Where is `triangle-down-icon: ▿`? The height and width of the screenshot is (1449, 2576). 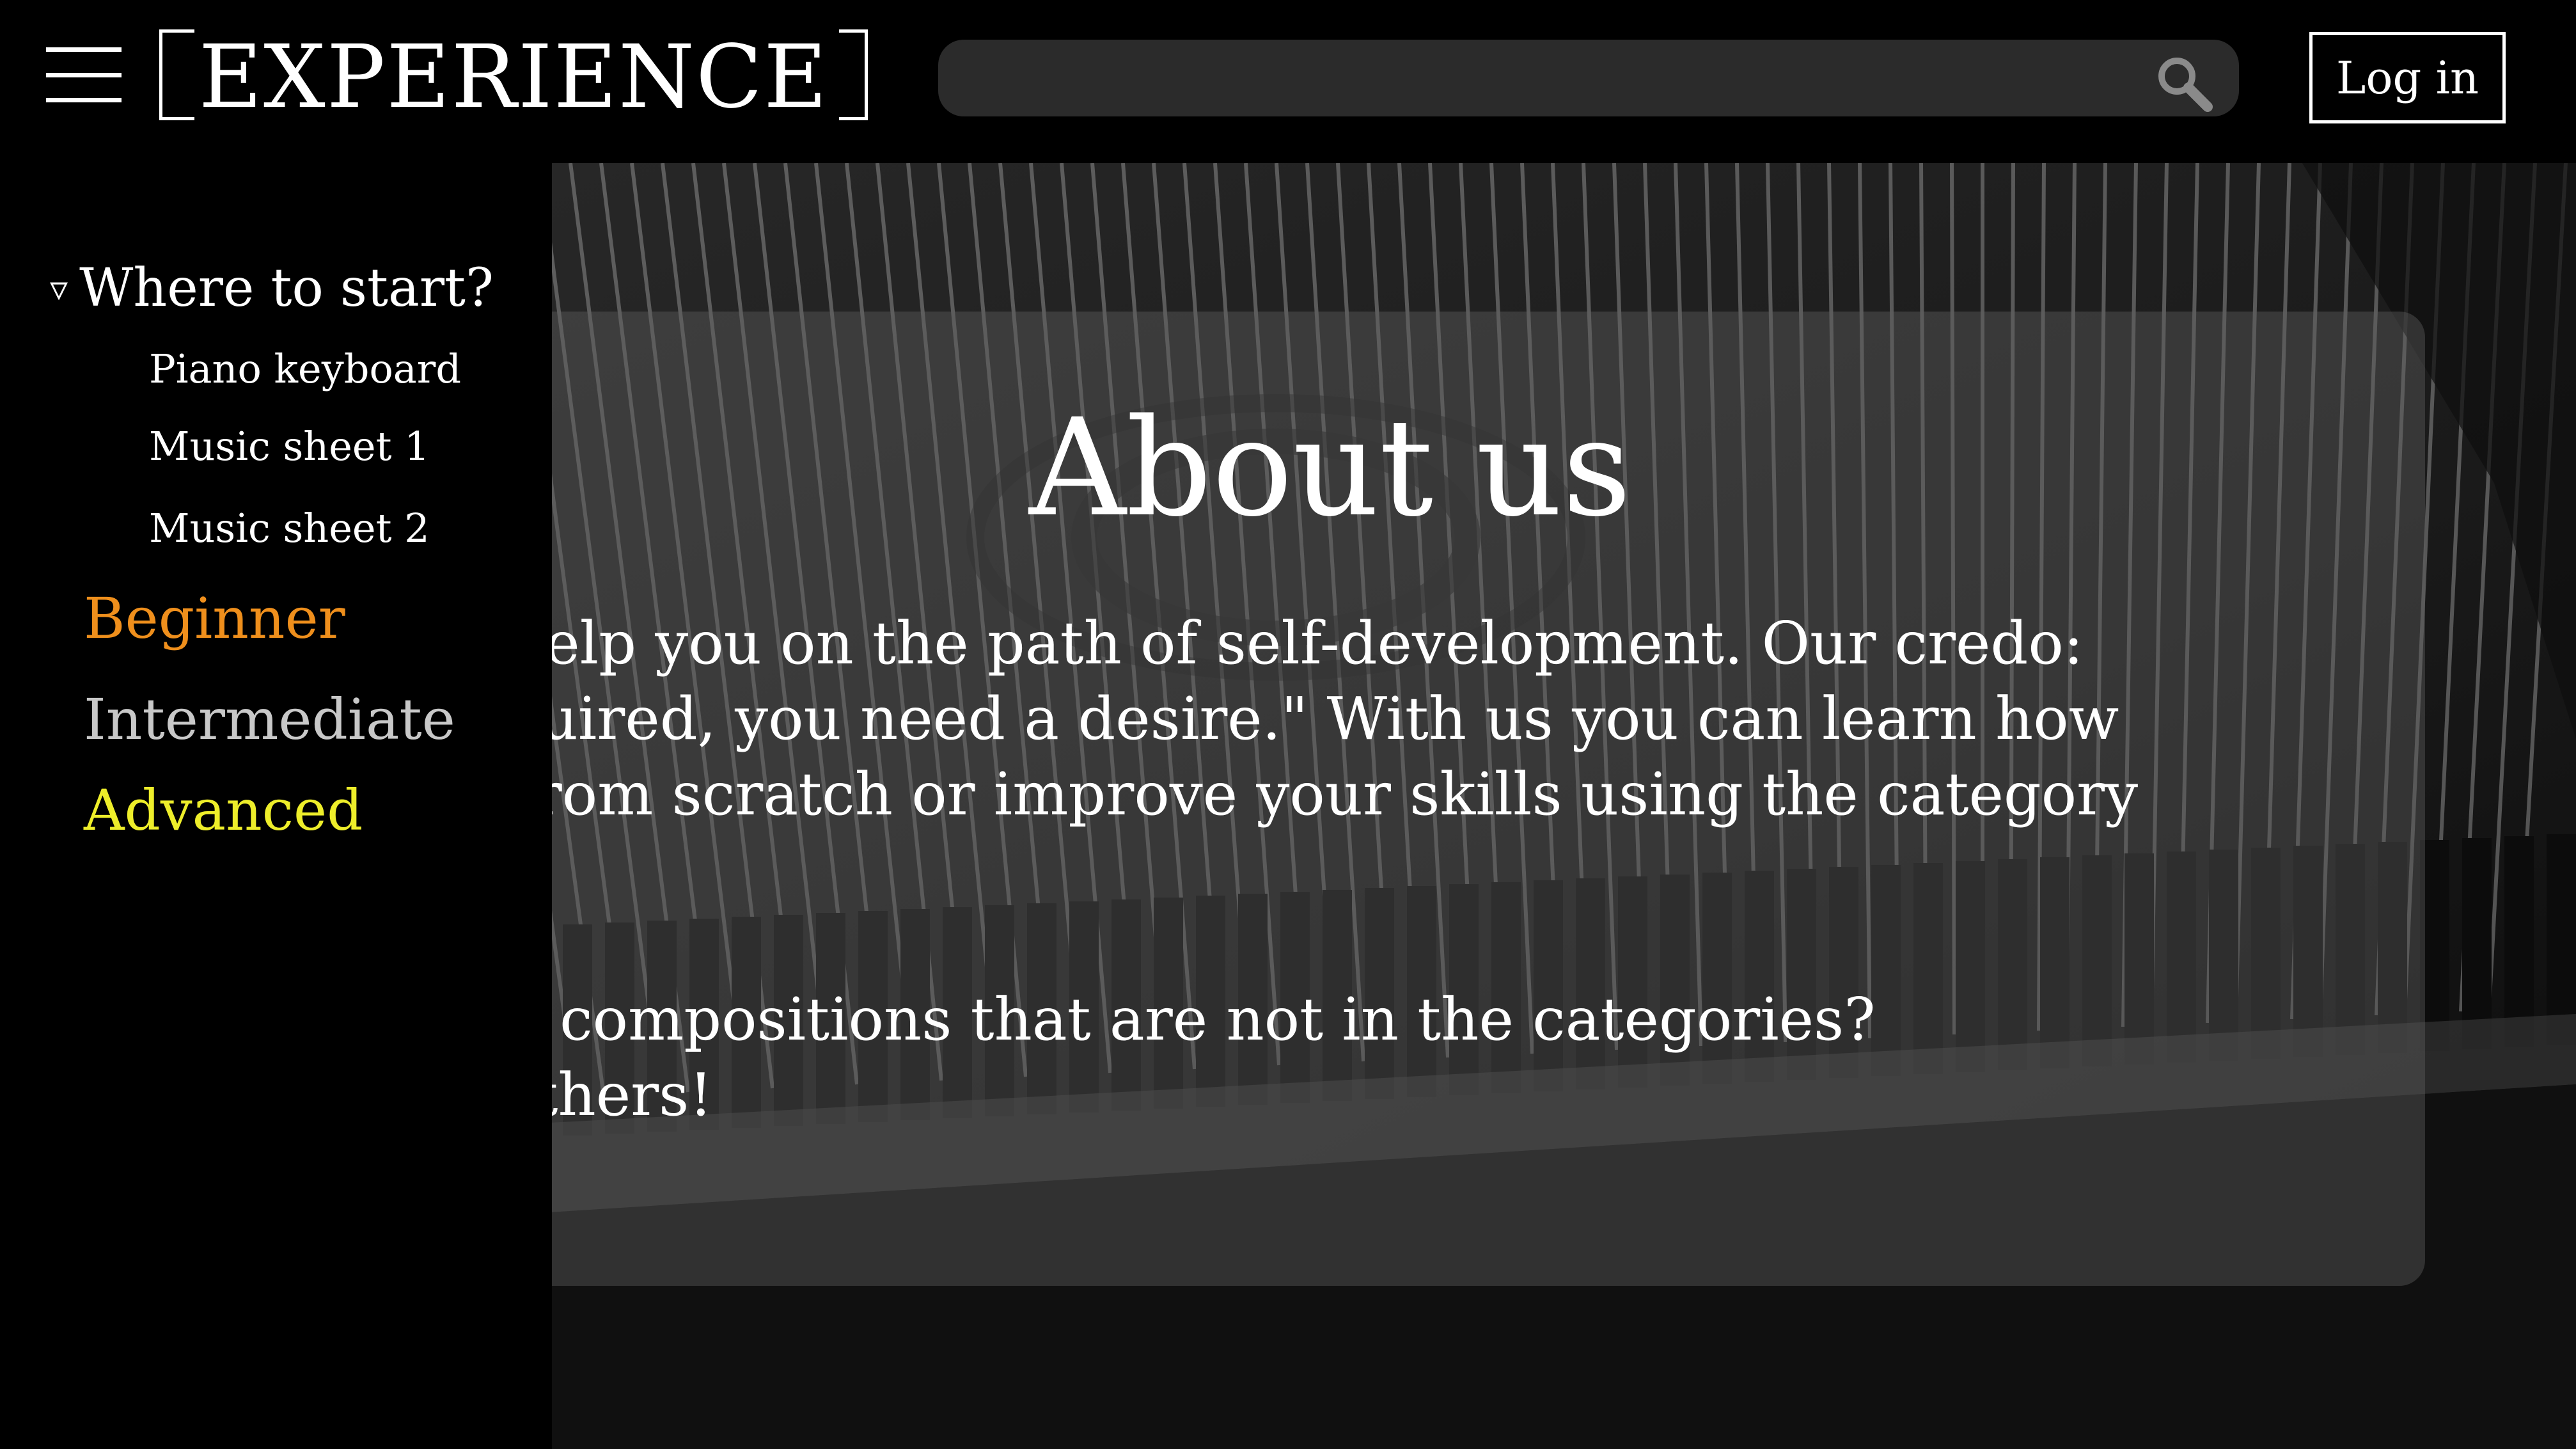 triangle-down-icon: ▿ is located at coordinates (59, 289).